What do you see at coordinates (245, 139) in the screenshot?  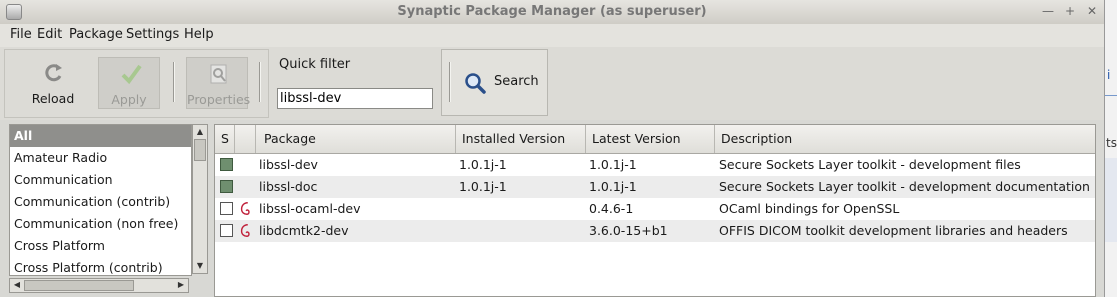 I see `column-icon` at bounding box center [245, 139].